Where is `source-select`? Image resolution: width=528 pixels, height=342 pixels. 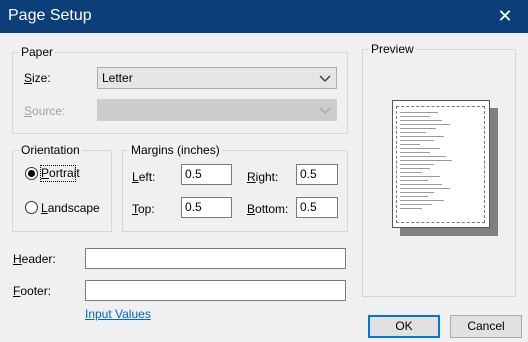
source-select is located at coordinates (217, 110).